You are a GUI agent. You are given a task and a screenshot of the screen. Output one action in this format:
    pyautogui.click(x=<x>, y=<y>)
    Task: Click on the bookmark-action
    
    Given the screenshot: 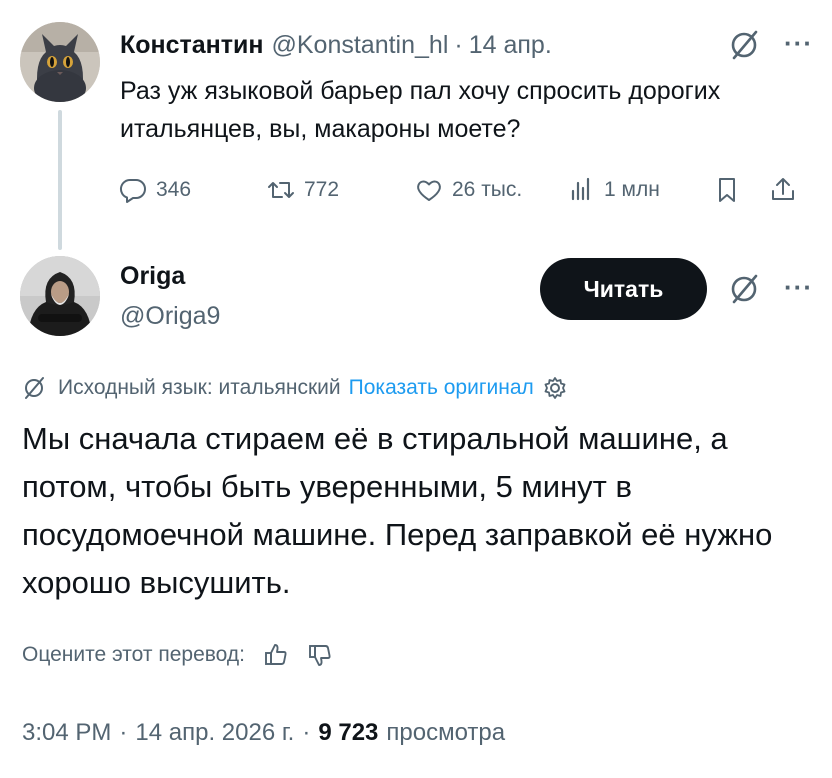 What is the action you would take?
    pyautogui.click(x=740, y=190)
    